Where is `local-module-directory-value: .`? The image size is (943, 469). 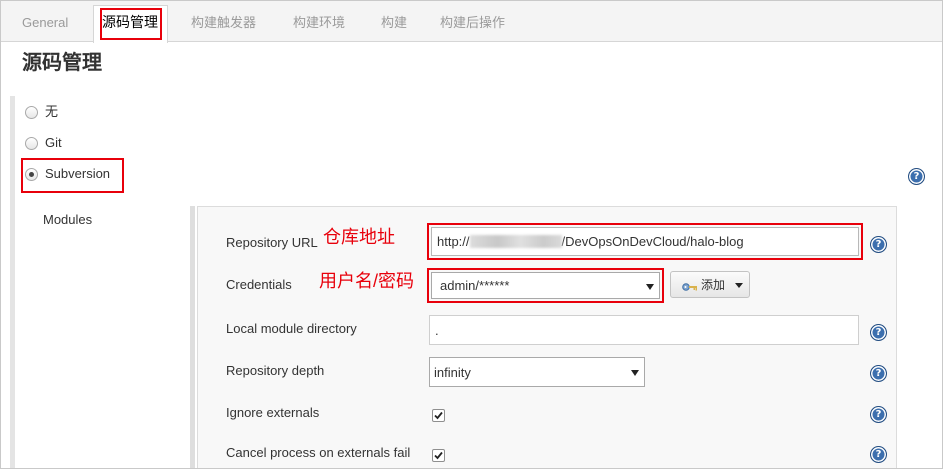 local-module-directory-value: . is located at coordinates (437, 330).